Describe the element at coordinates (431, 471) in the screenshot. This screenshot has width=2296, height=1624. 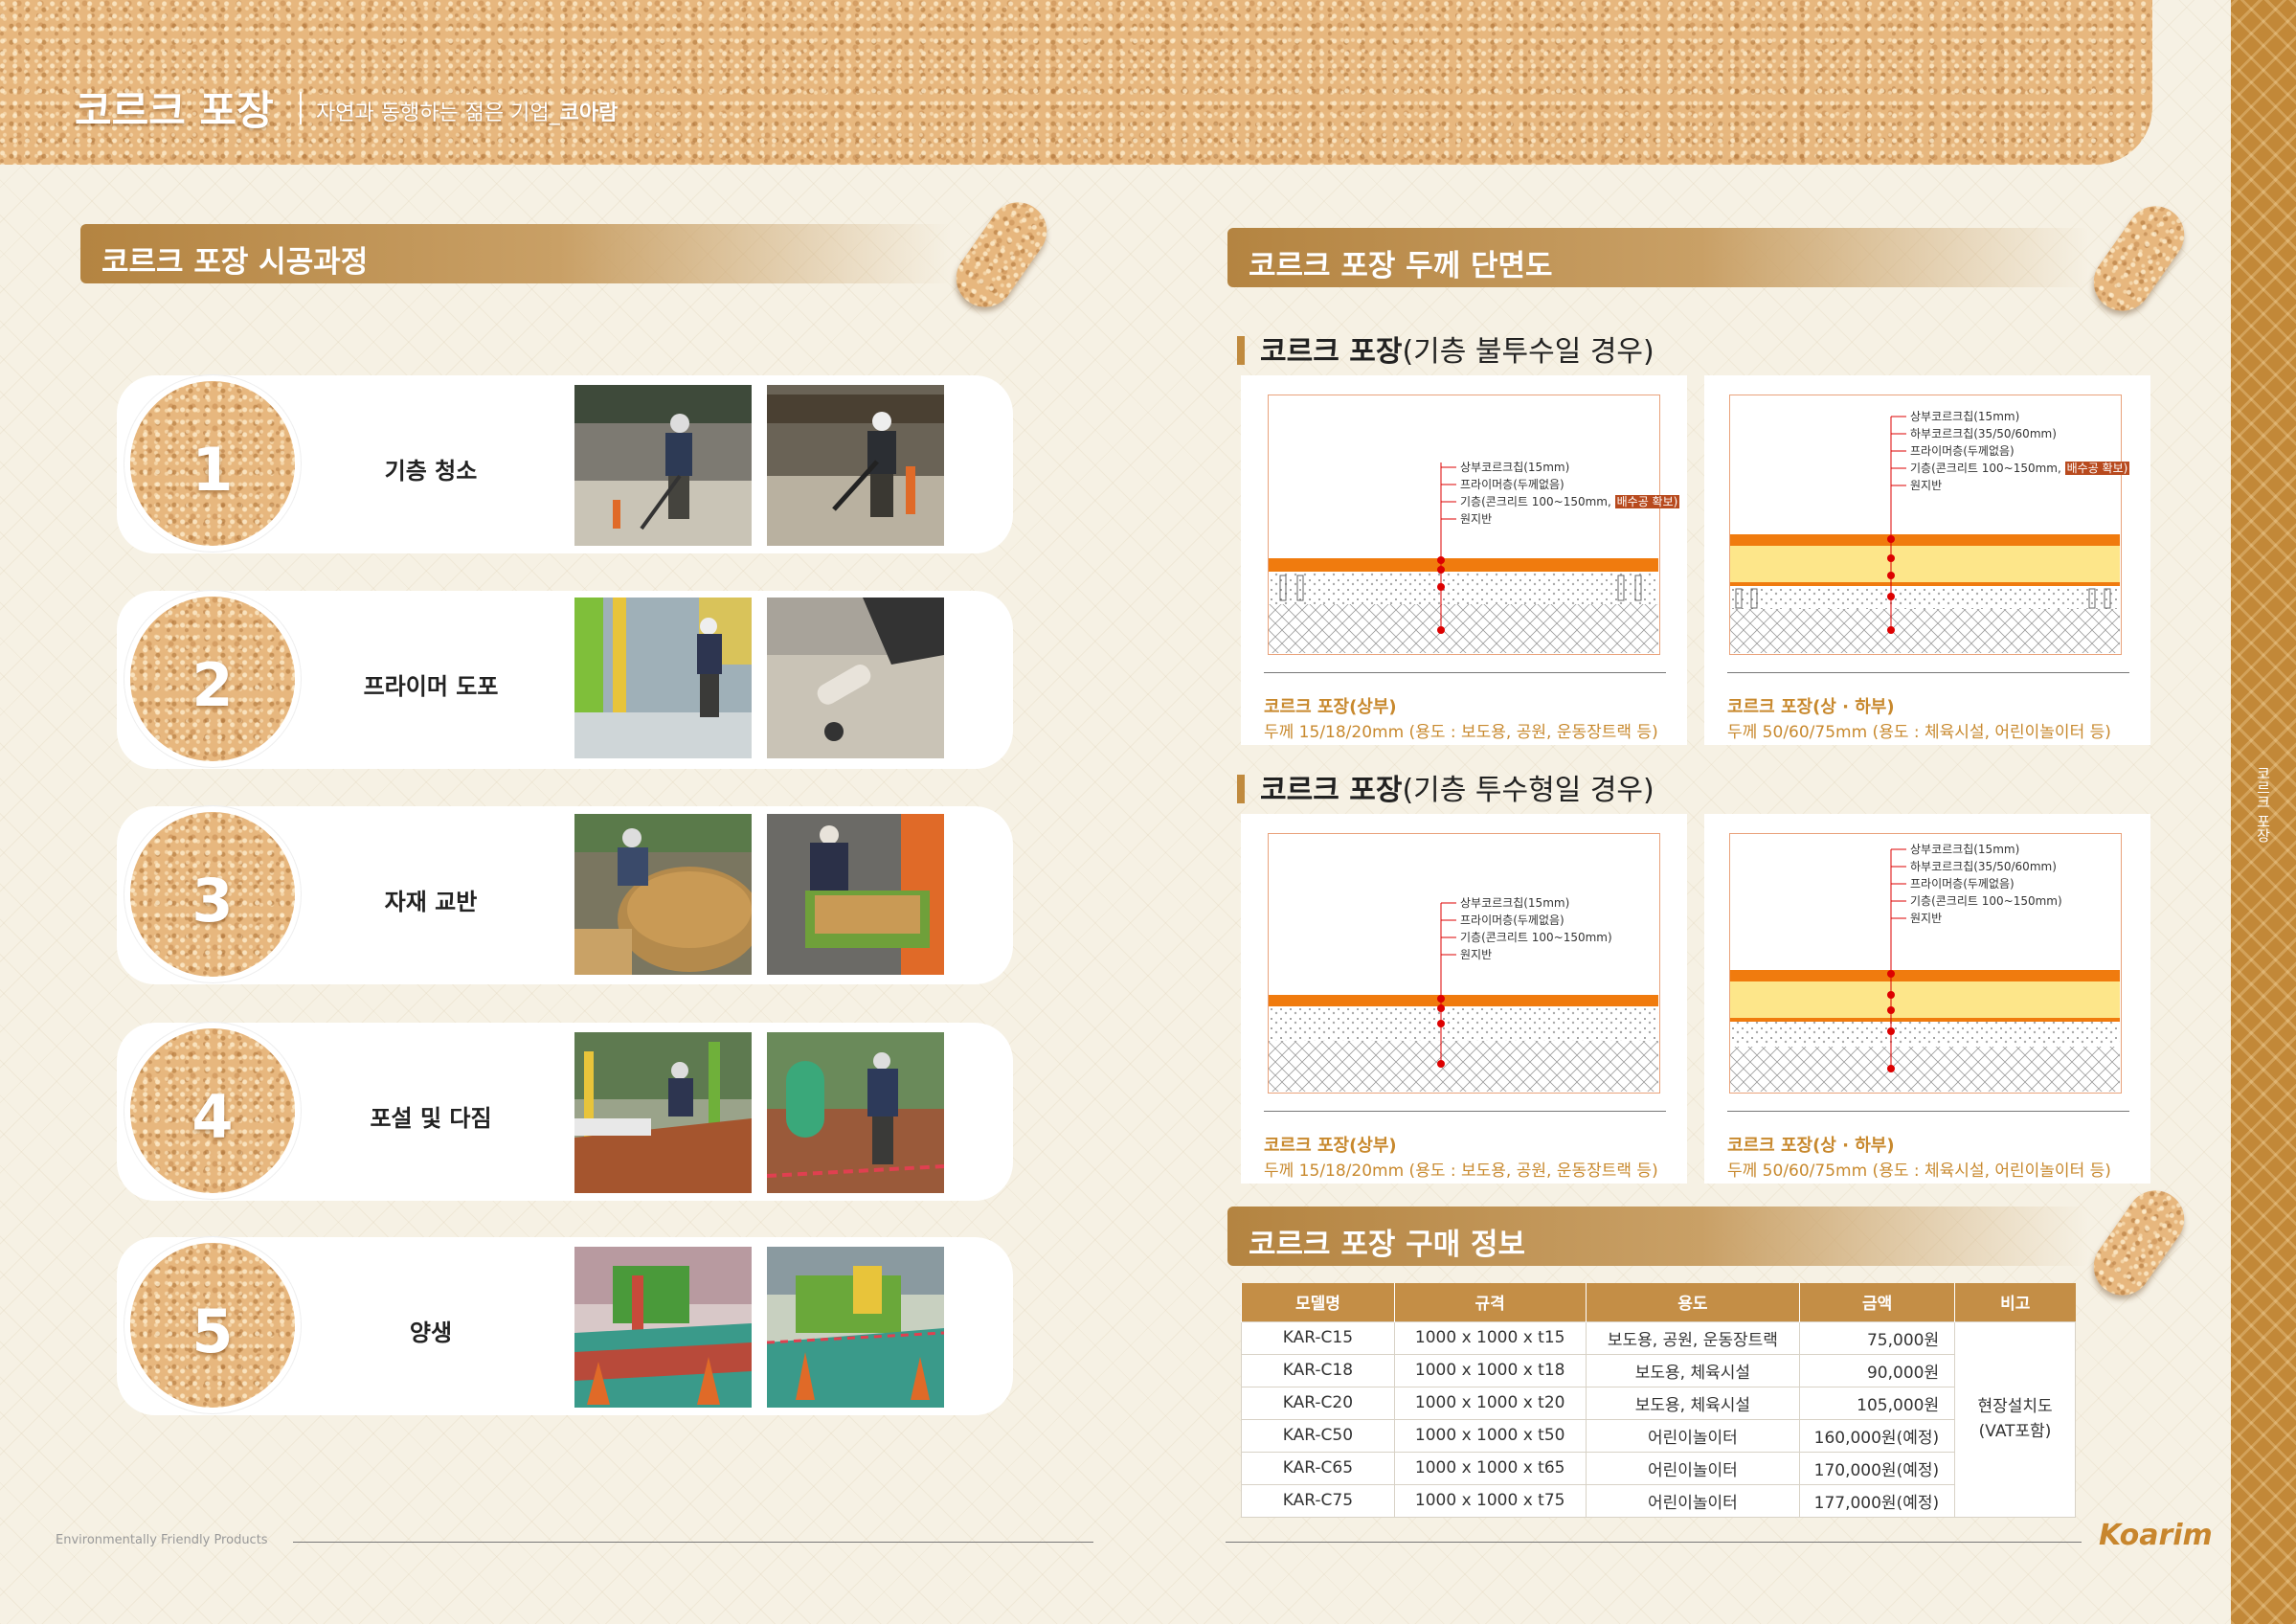
I see `step-label: 기층 청소` at that location.